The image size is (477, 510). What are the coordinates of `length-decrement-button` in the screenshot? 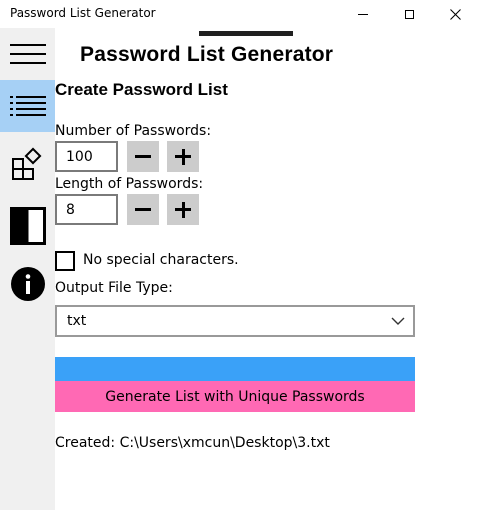 It's located at (143, 209).